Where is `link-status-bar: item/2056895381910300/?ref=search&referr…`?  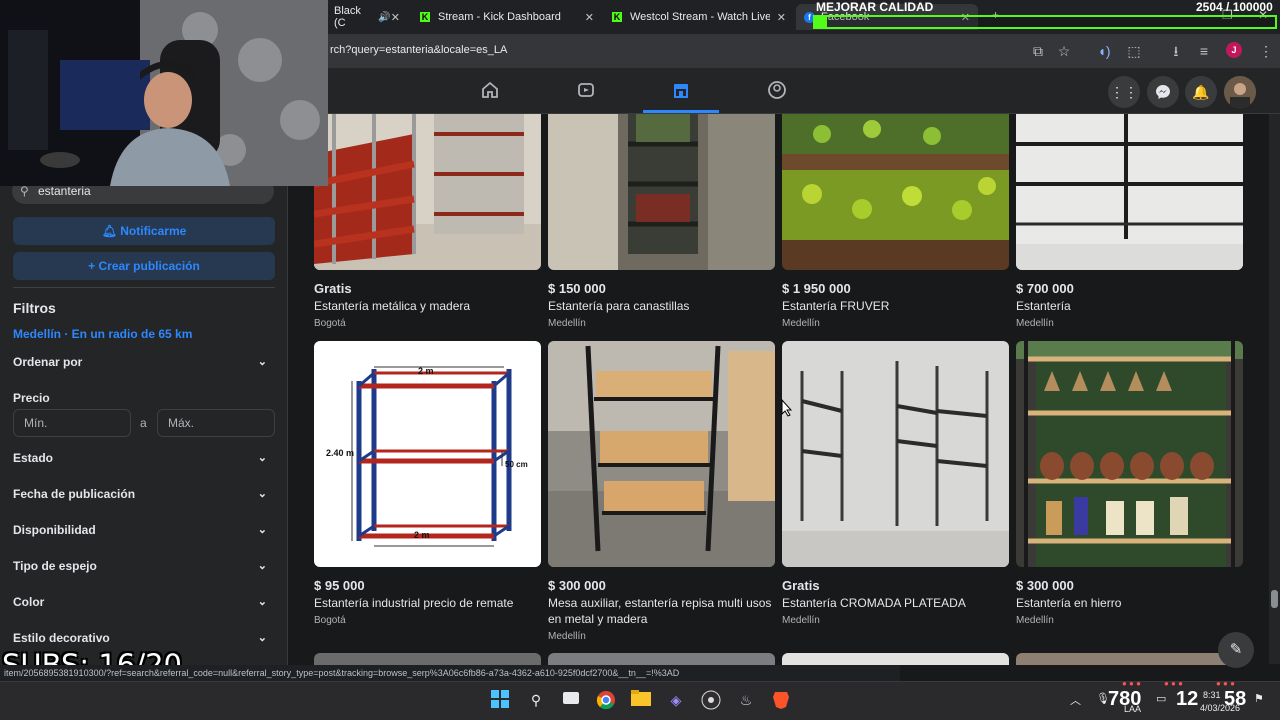 link-status-bar: item/2056895381910300/?ref=search&referr… is located at coordinates (450, 673).